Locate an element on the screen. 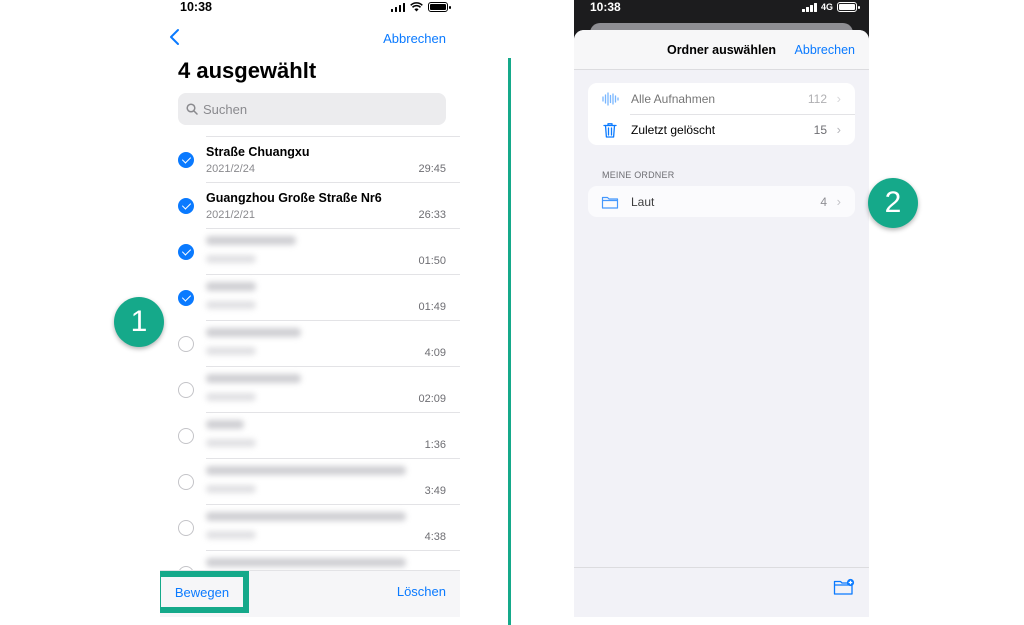  folder-label: Alle Aufnahmen is located at coordinates (673, 99).